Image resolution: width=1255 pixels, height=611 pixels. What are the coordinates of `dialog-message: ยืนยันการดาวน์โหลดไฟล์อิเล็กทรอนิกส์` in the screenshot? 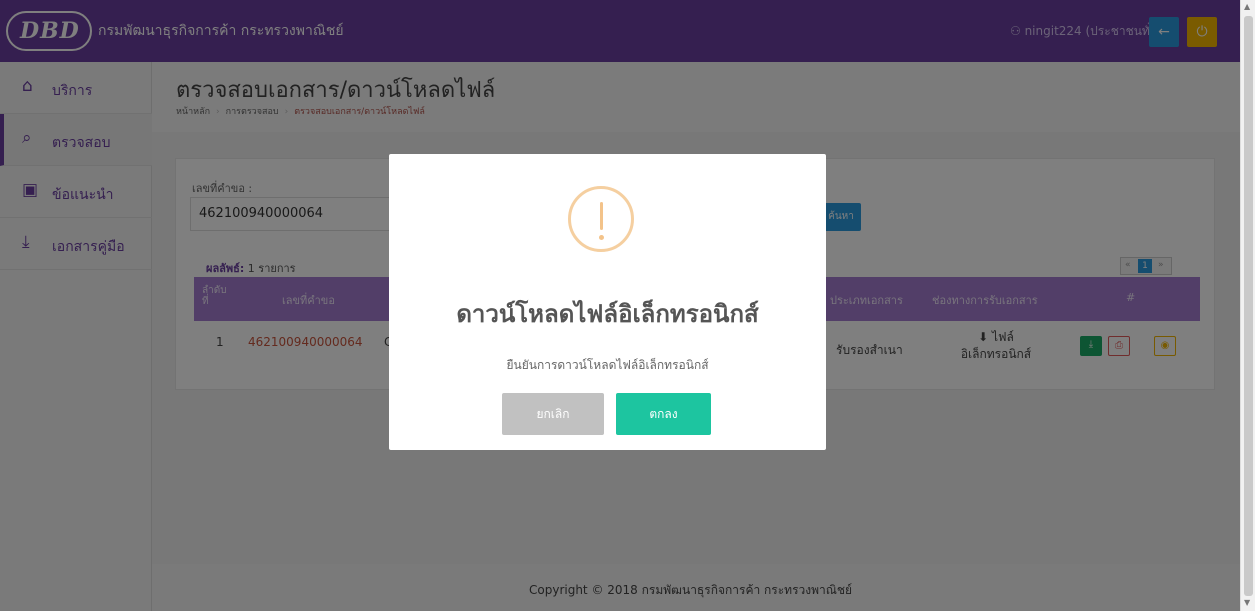 It's located at (607, 365).